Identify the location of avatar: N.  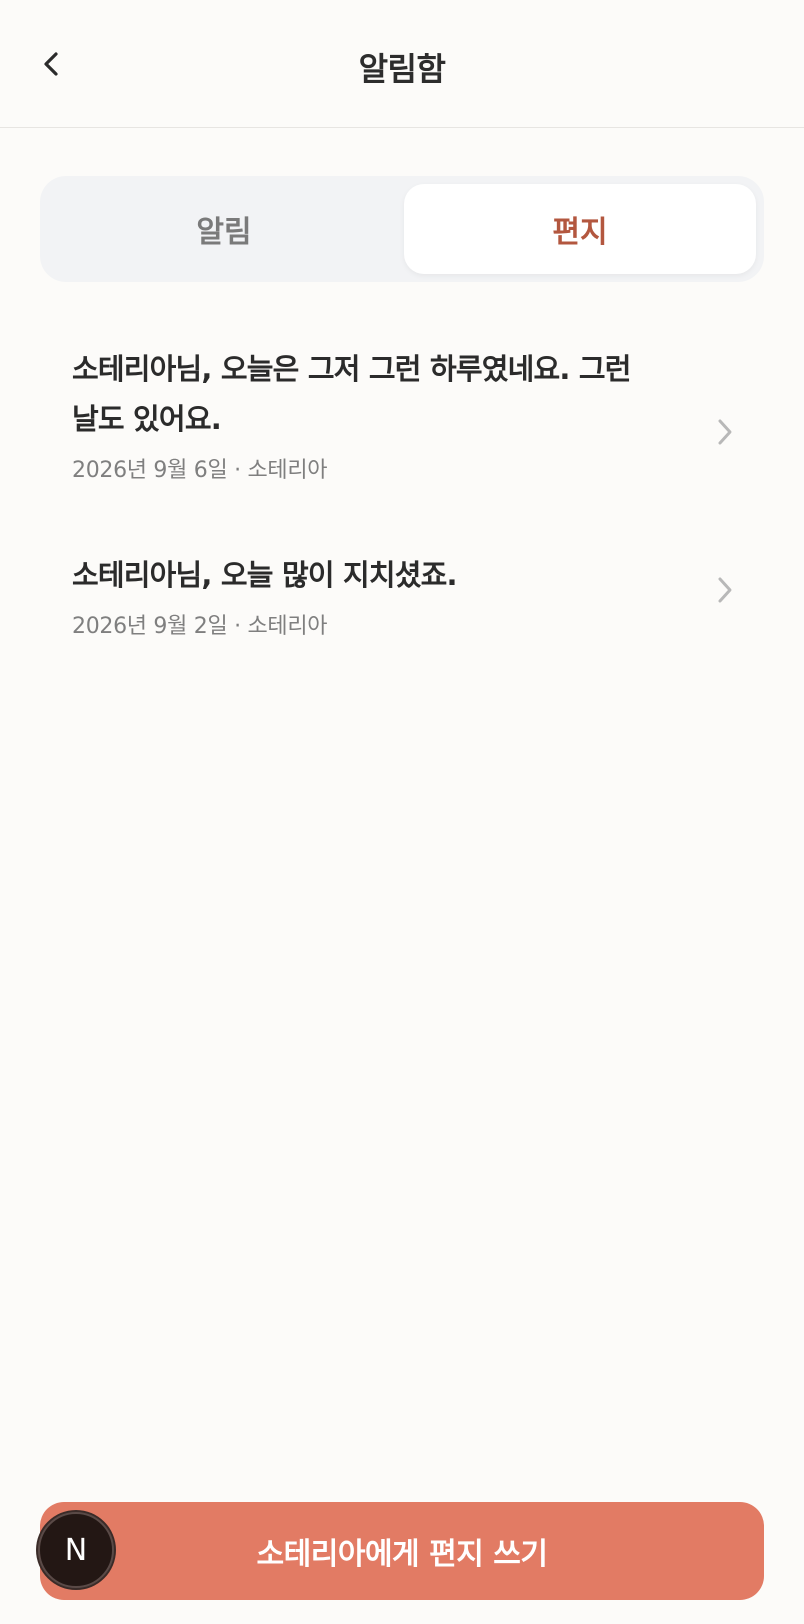
(76, 1550).